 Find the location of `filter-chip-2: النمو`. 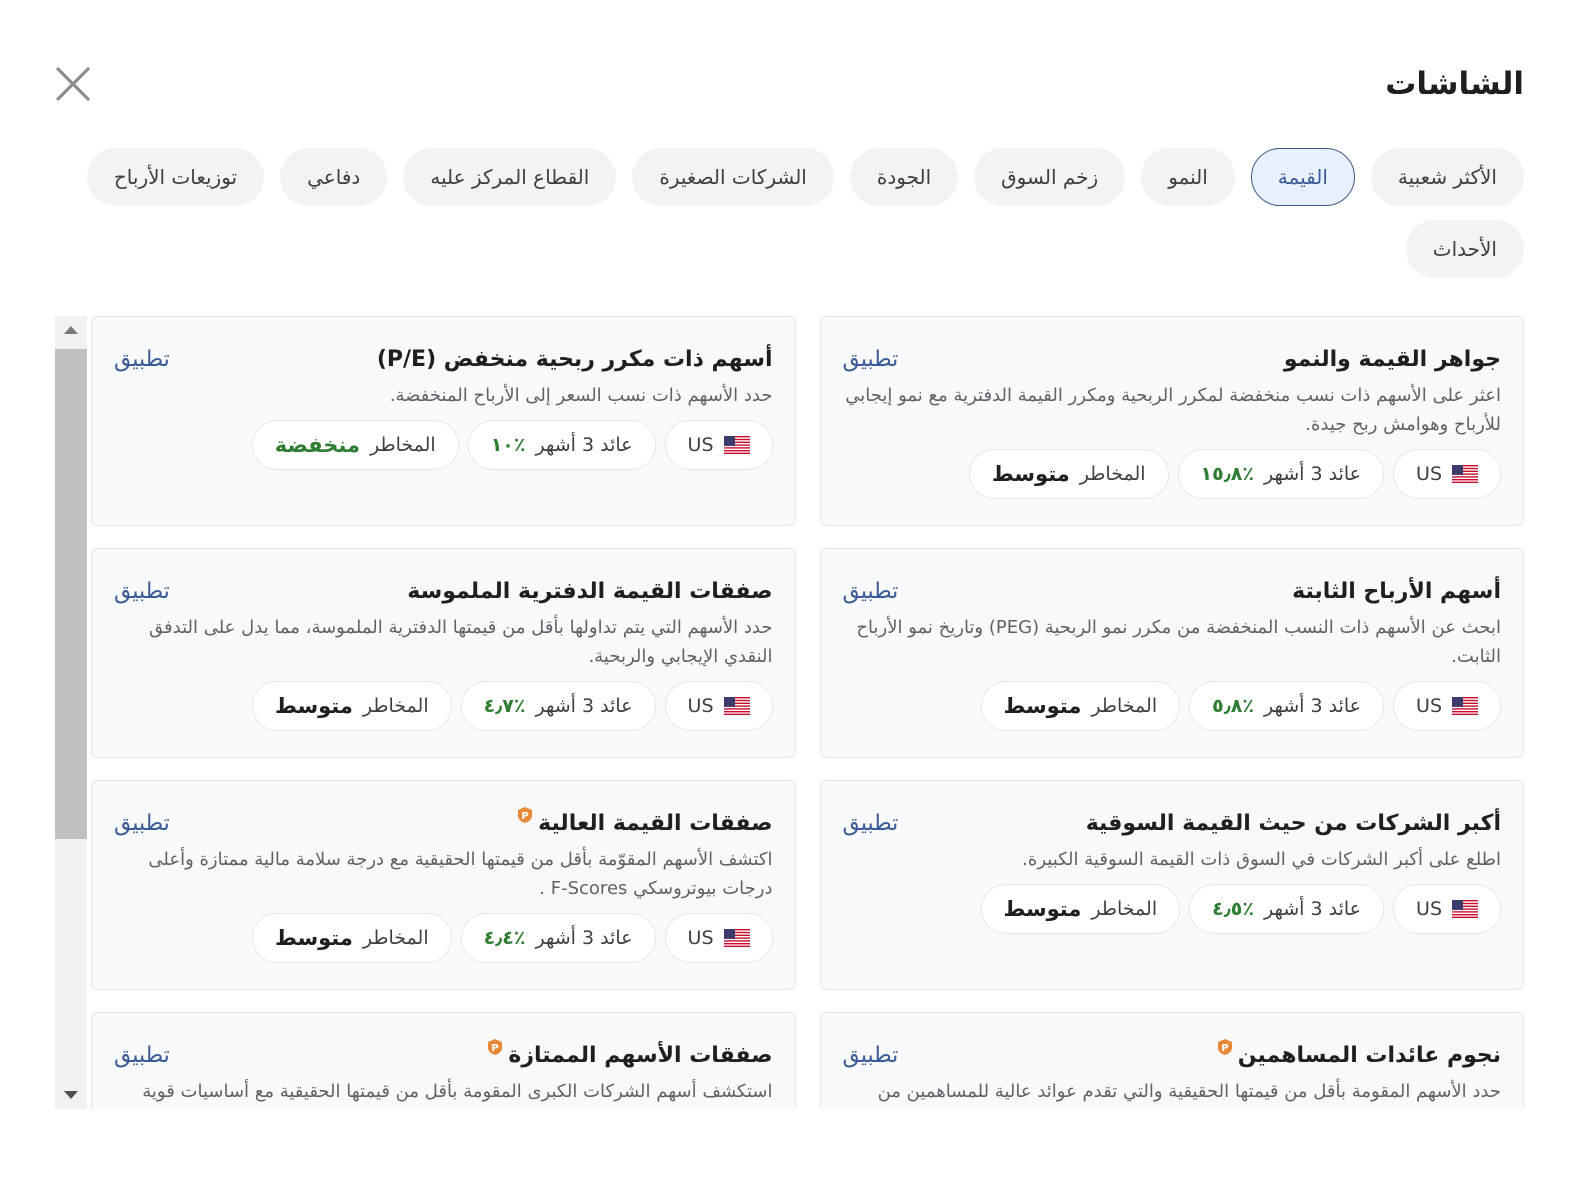

filter-chip-2: النمو is located at coordinates (1188, 177).